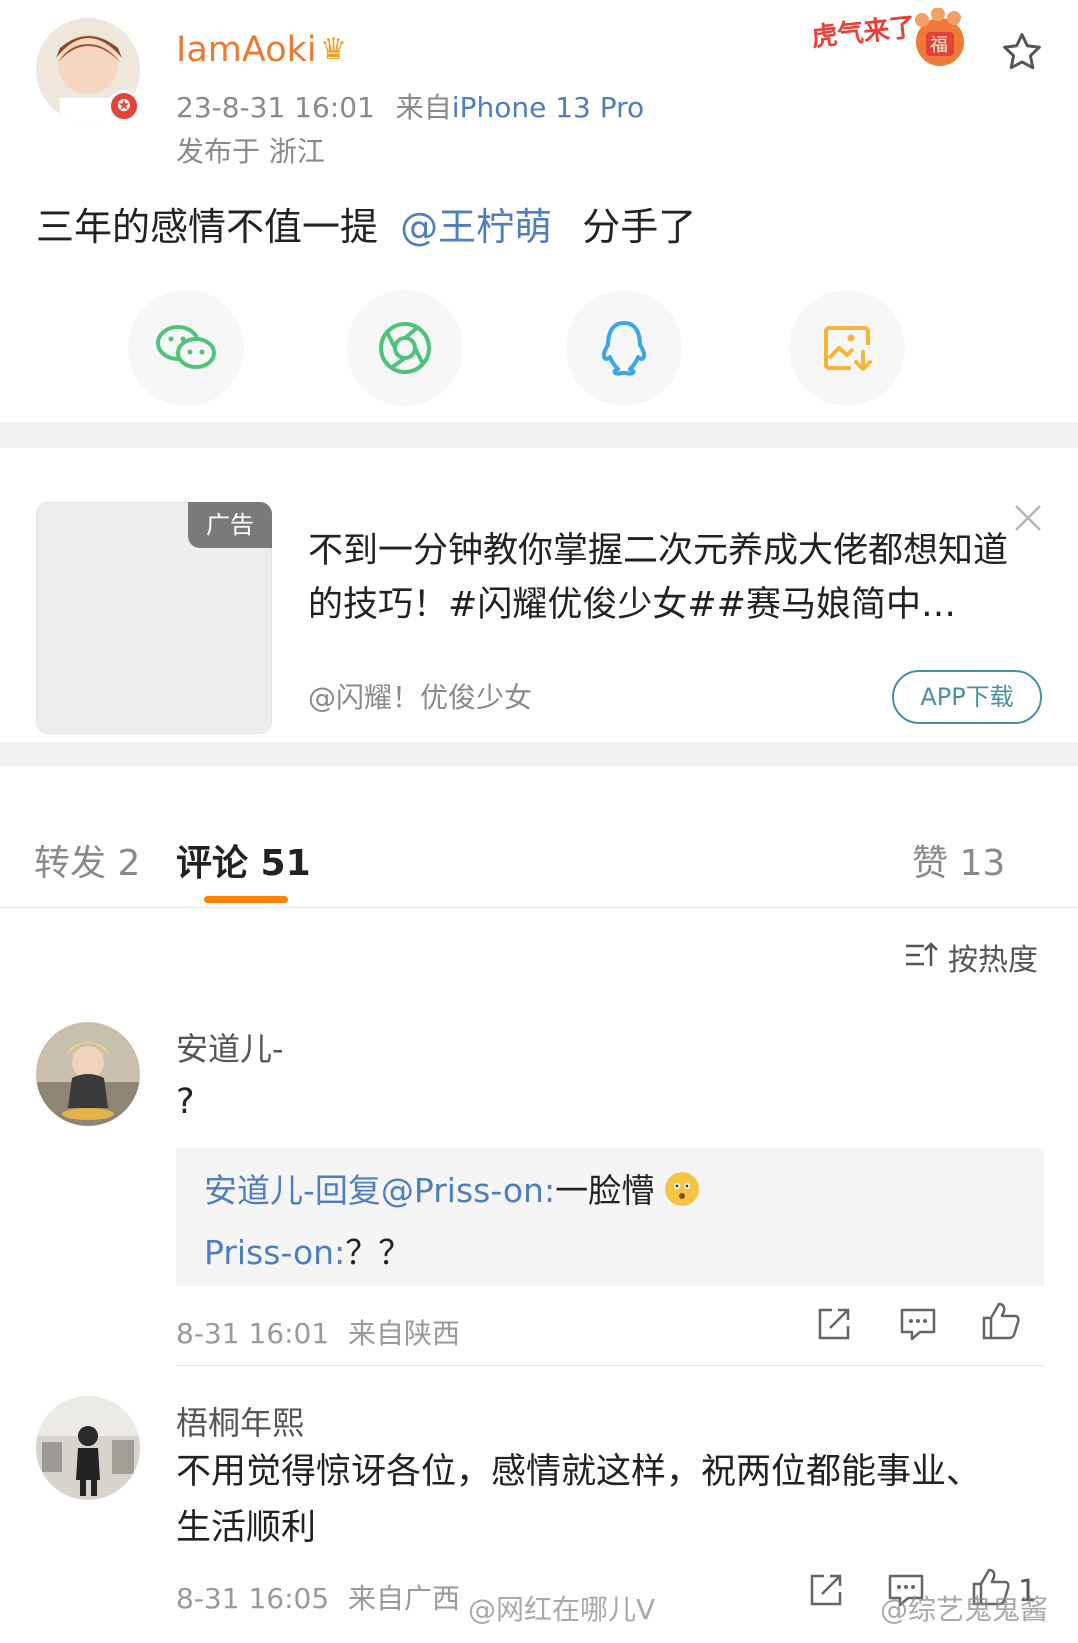 The width and height of the screenshot is (1078, 1643). I want to click on share-wechat-button, so click(186, 348).